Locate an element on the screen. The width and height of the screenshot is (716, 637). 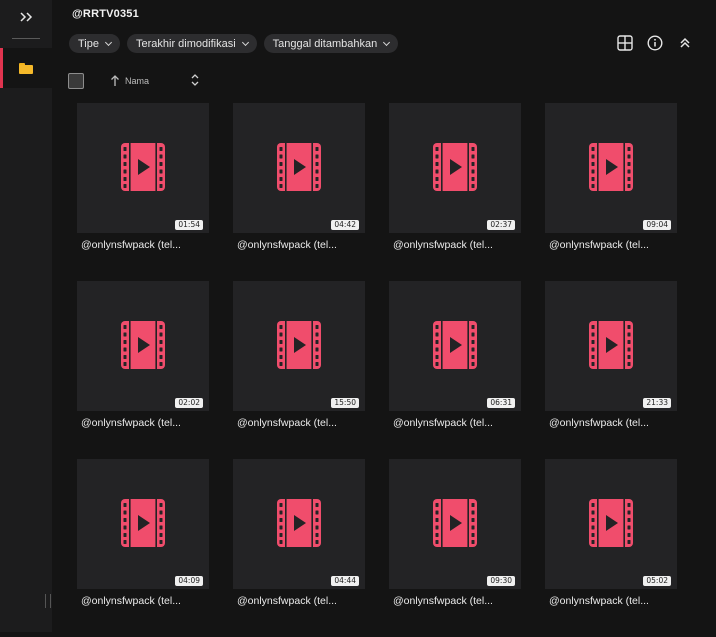
info-button is located at coordinates (655, 43).